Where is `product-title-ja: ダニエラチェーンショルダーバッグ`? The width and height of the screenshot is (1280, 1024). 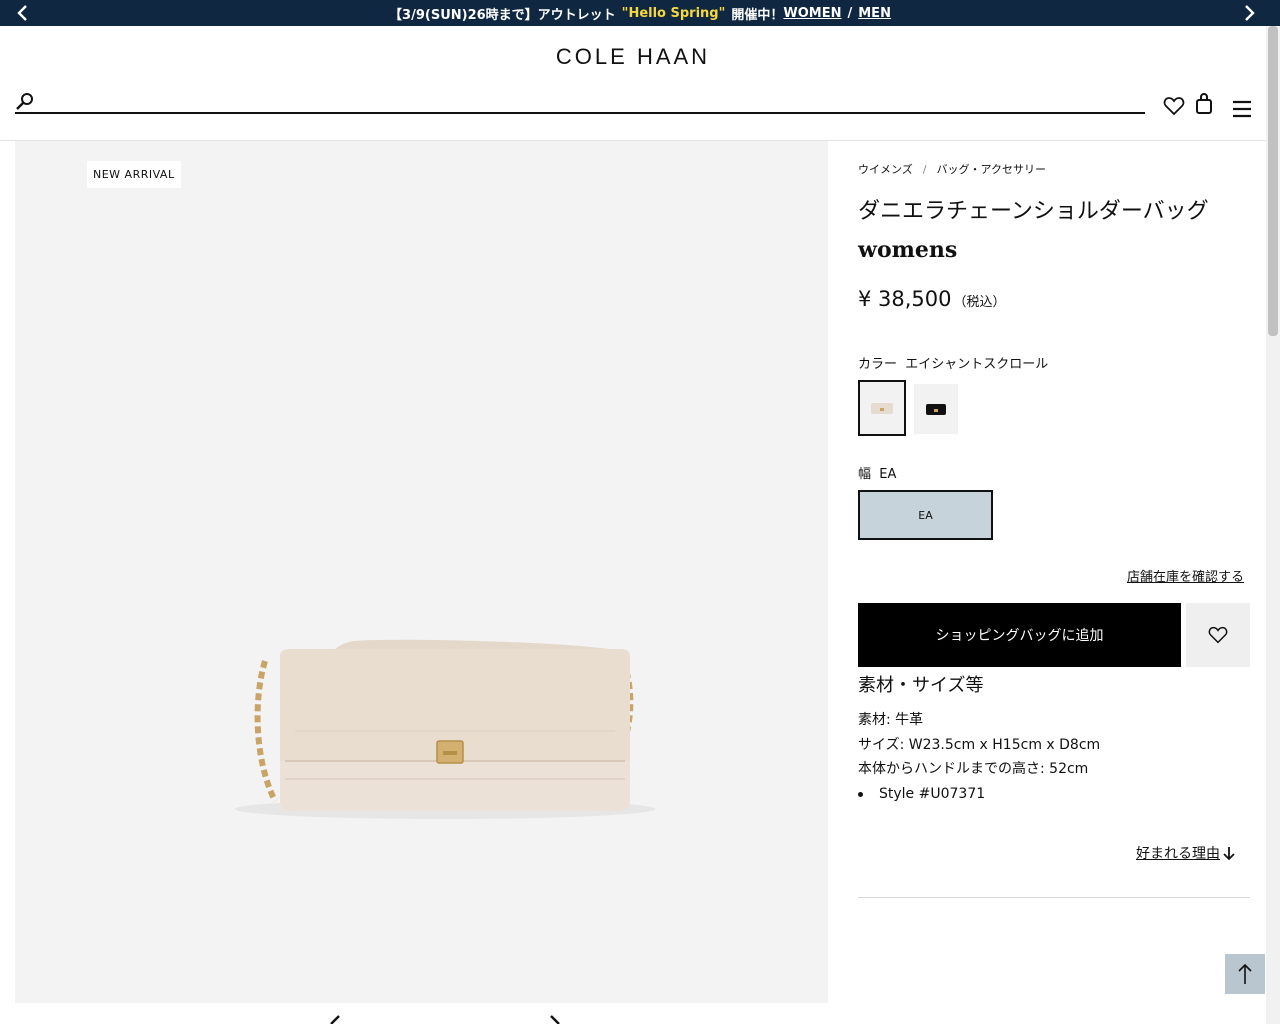 product-title-ja: ダニエラチェーンショルダーバッグ is located at coordinates (1033, 211).